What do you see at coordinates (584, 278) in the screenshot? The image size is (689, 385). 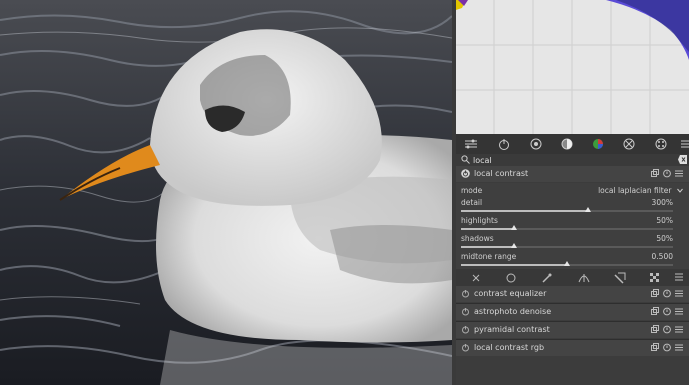 I see `parametric-mask-icon` at bounding box center [584, 278].